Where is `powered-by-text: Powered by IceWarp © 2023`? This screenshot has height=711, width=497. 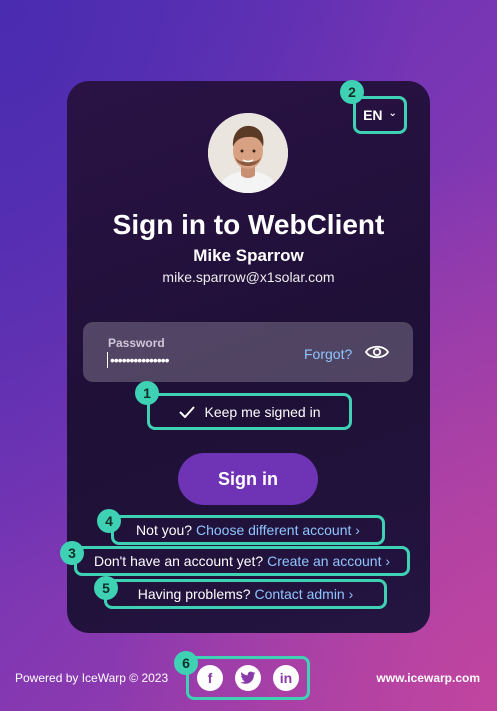 powered-by-text: Powered by IceWarp © 2023 is located at coordinates (92, 678).